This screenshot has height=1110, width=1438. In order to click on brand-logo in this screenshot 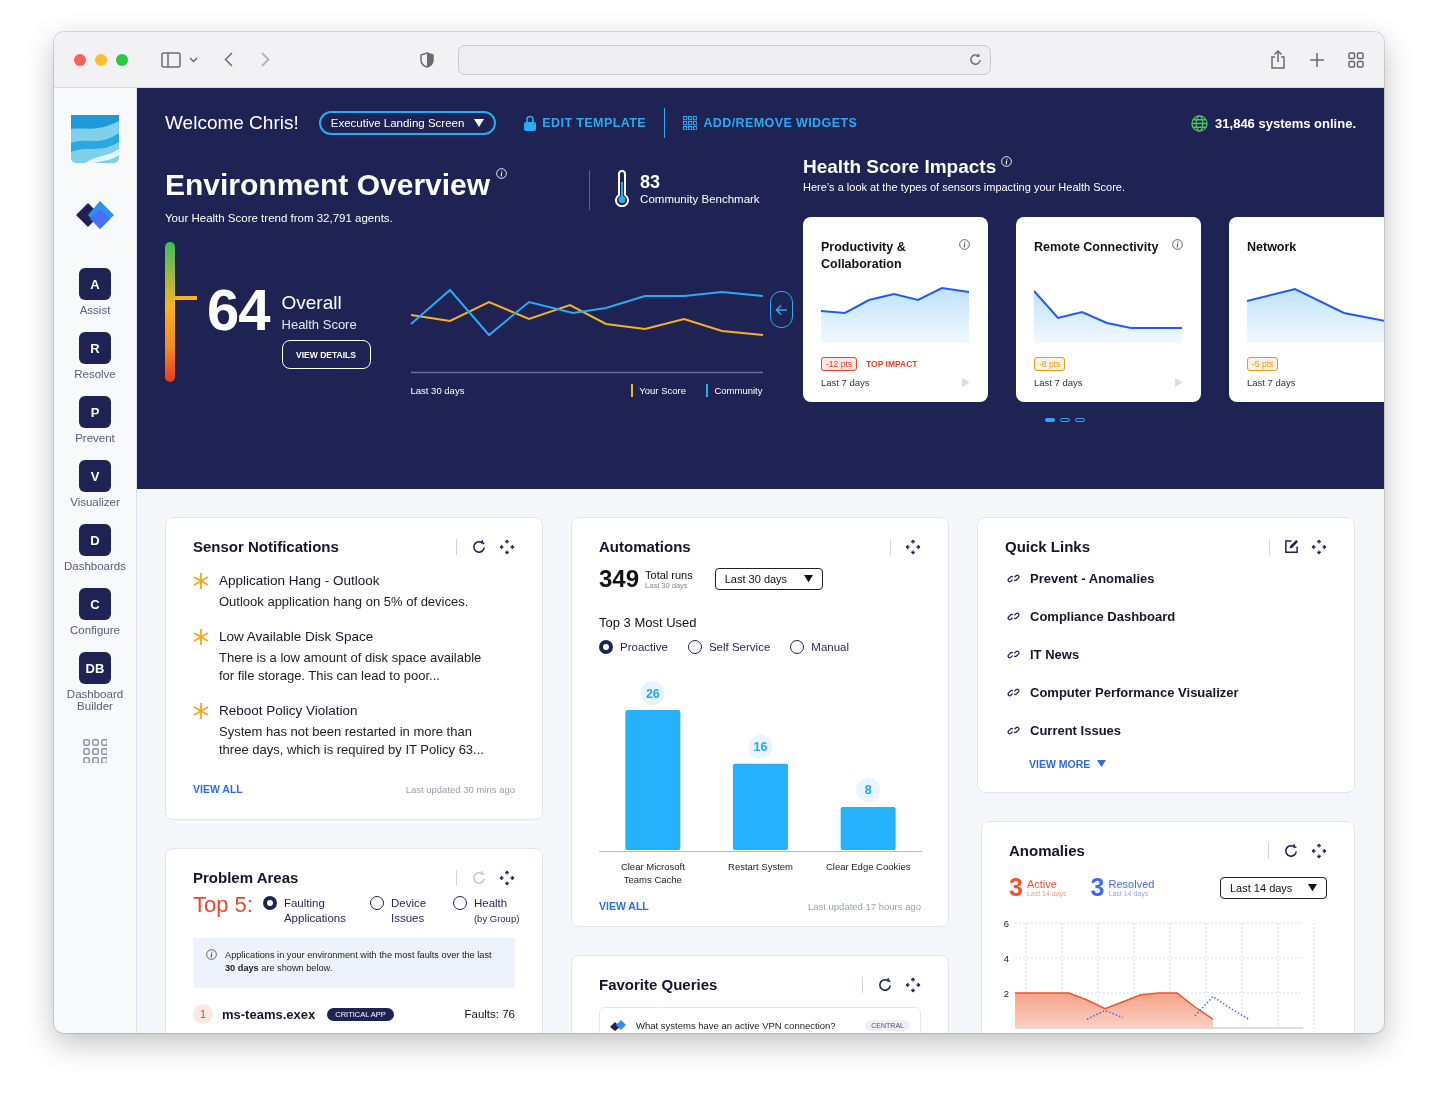, I will do `click(95, 139)`.